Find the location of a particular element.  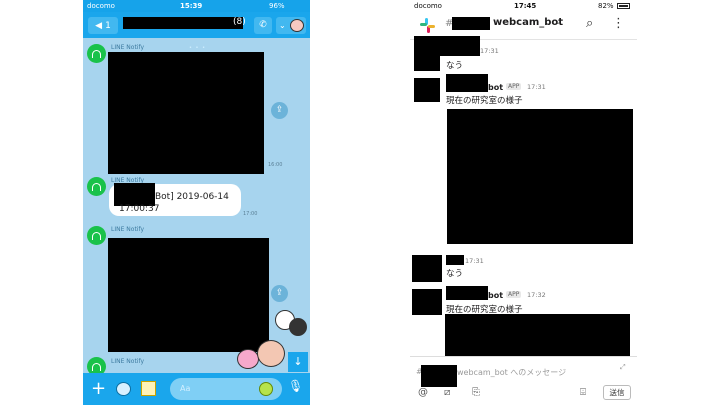

scroll-to-bottom-button: ↓ is located at coordinates (298, 362).